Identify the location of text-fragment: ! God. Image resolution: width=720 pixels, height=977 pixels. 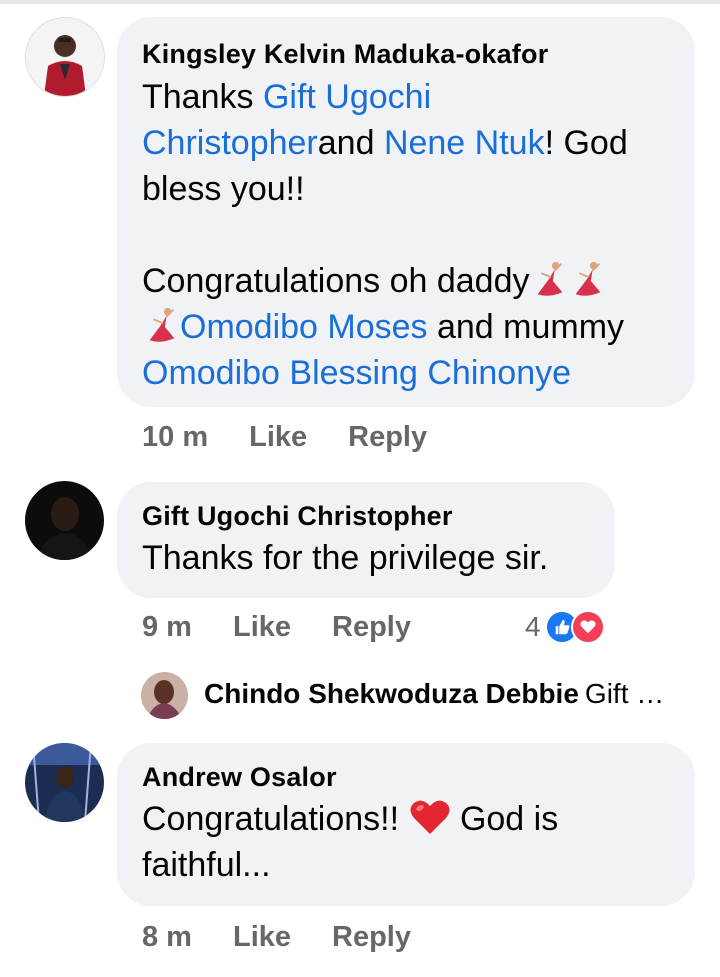
(586, 143).